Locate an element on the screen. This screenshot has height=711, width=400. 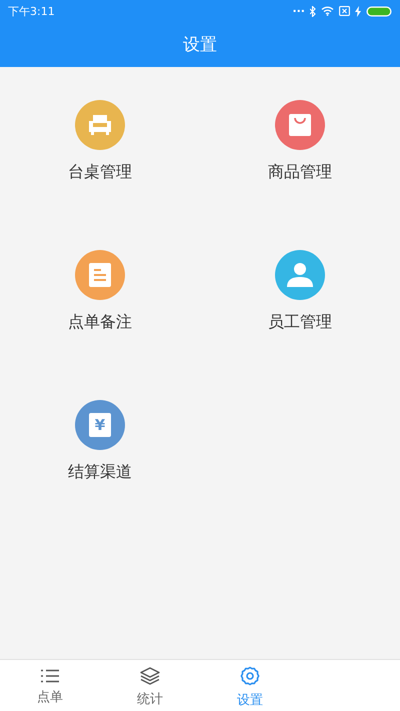
charging-icon is located at coordinates (358, 11).